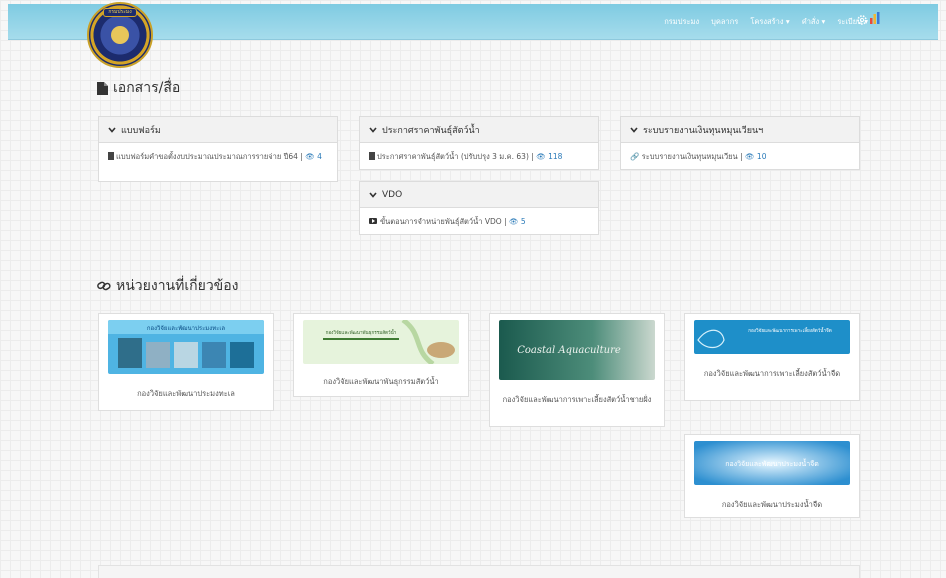 This screenshot has width=946, height=578. What do you see at coordinates (392, 194) in the screenshot?
I see `vdo-panel-title: VDO` at bounding box center [392, 194].